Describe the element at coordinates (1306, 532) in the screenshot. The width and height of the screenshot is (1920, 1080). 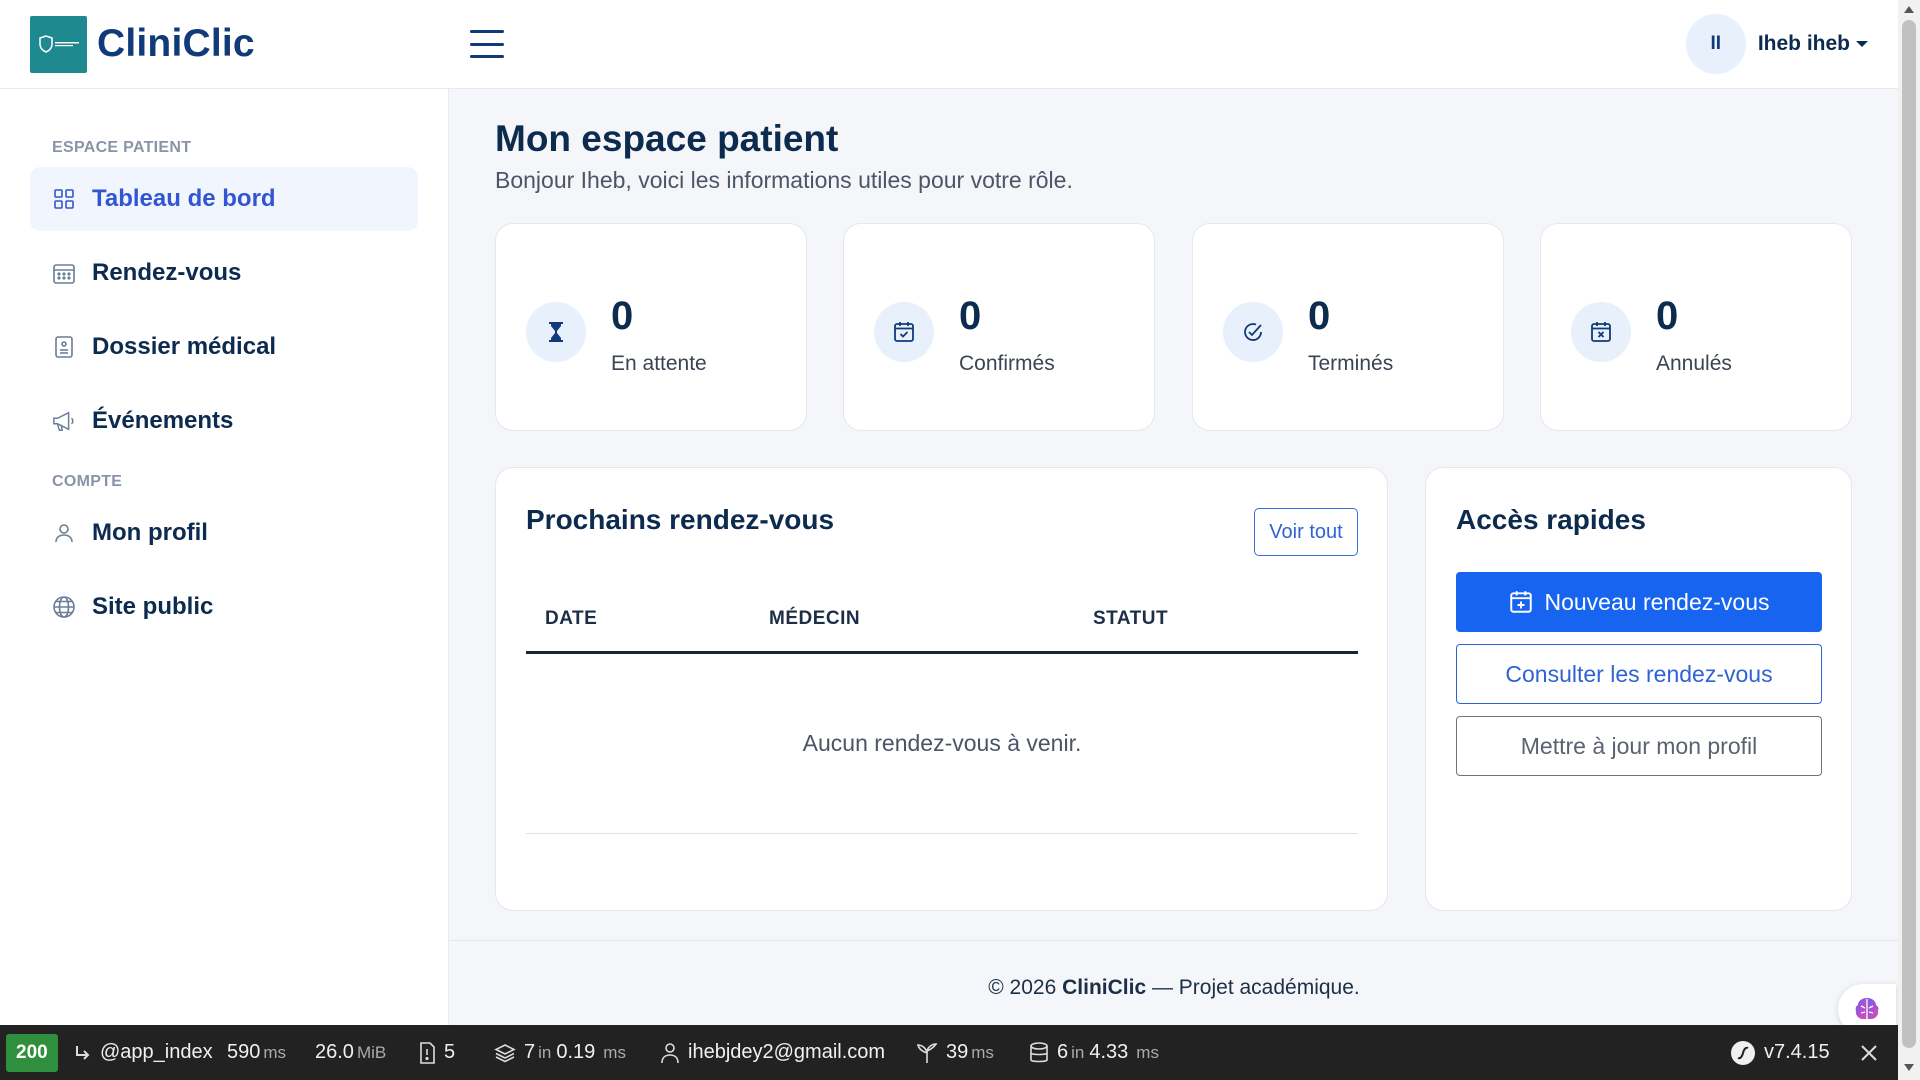
I see `see-all-button: Voir tout` at that location.